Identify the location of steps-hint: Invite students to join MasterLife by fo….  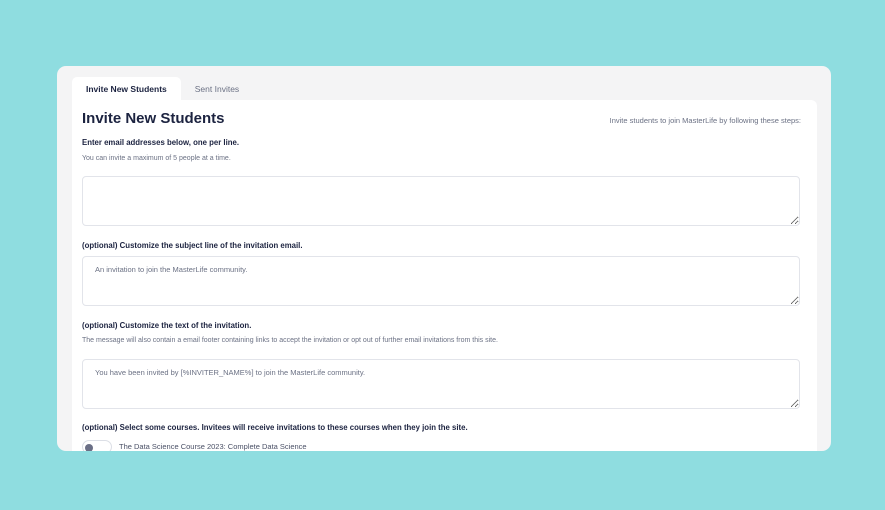
(705, 120).